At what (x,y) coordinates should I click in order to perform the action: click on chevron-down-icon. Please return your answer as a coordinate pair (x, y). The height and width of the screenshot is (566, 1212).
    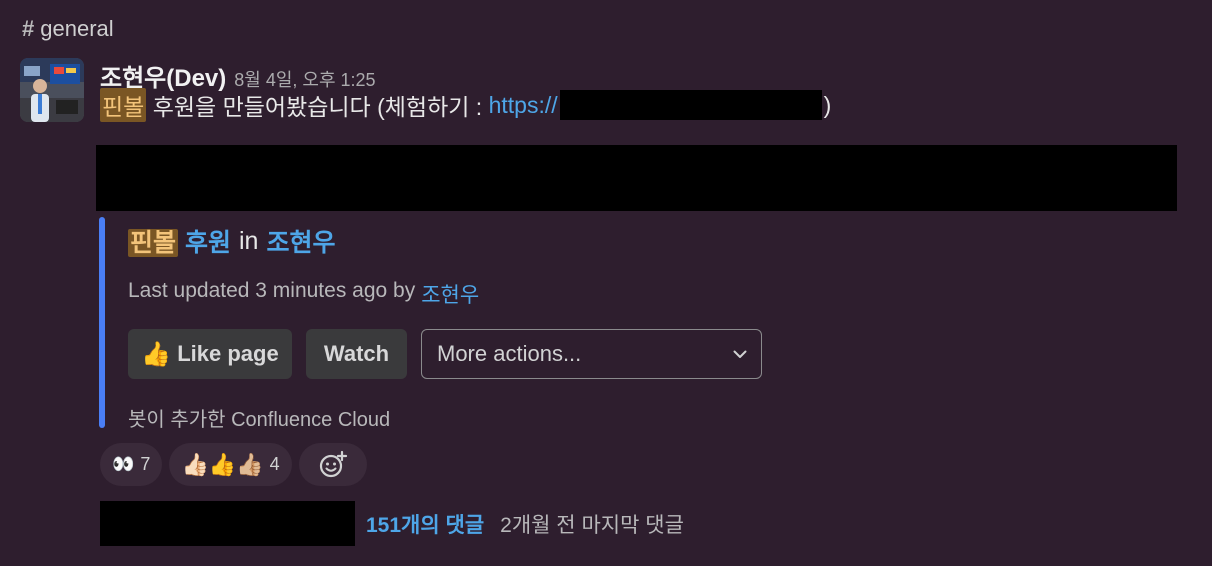
    Looking at the image, I should click on (740, 354).